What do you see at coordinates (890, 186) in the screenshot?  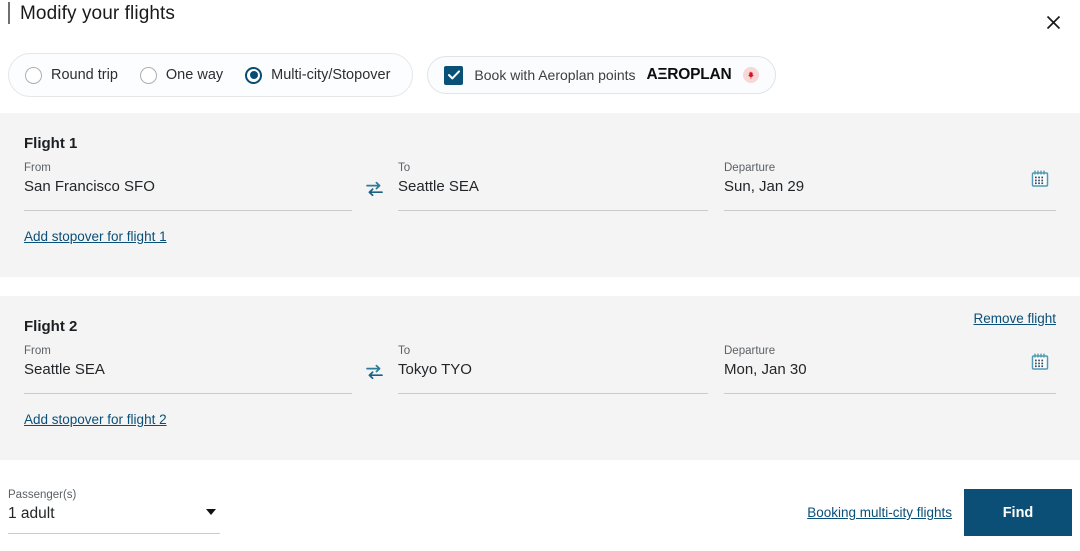 I see `flight-1-departure-field: Departure Sun, Jan 29` at bounding box center [890, 186].